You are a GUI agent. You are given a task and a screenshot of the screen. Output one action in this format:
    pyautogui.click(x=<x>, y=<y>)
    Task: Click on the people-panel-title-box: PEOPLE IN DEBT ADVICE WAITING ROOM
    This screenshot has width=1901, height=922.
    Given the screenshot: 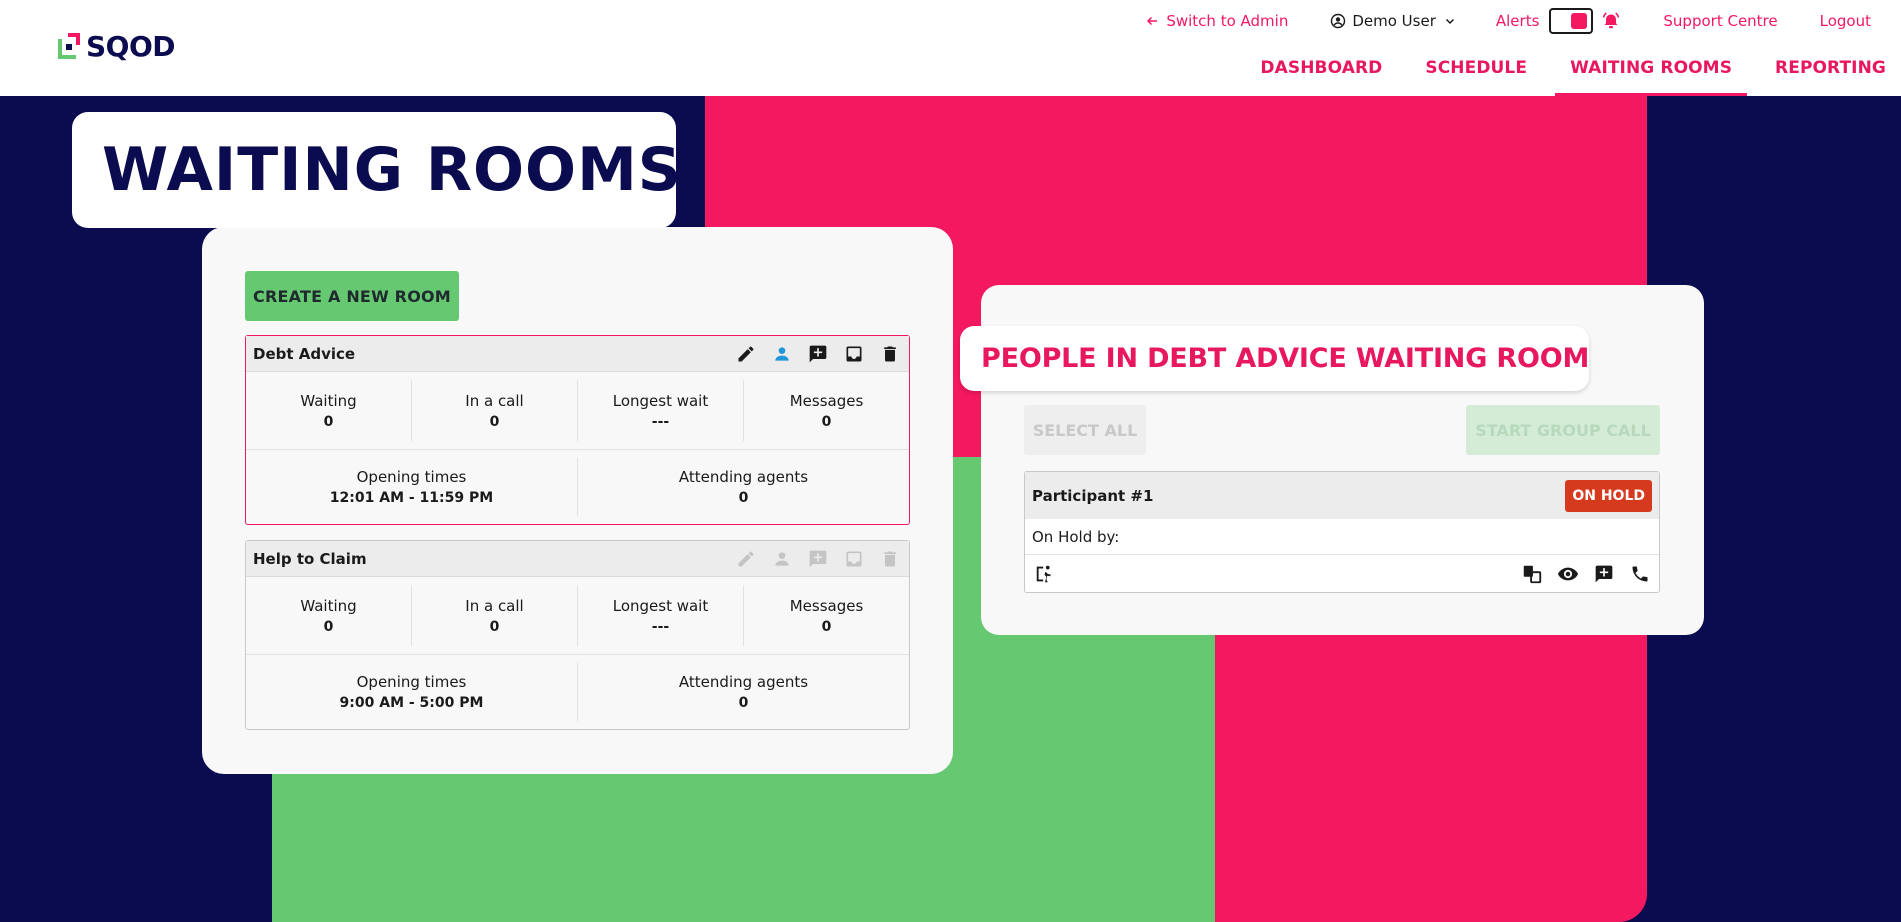 What is the action you would take?
    pyautogui.click(x=1274, y=358)
    